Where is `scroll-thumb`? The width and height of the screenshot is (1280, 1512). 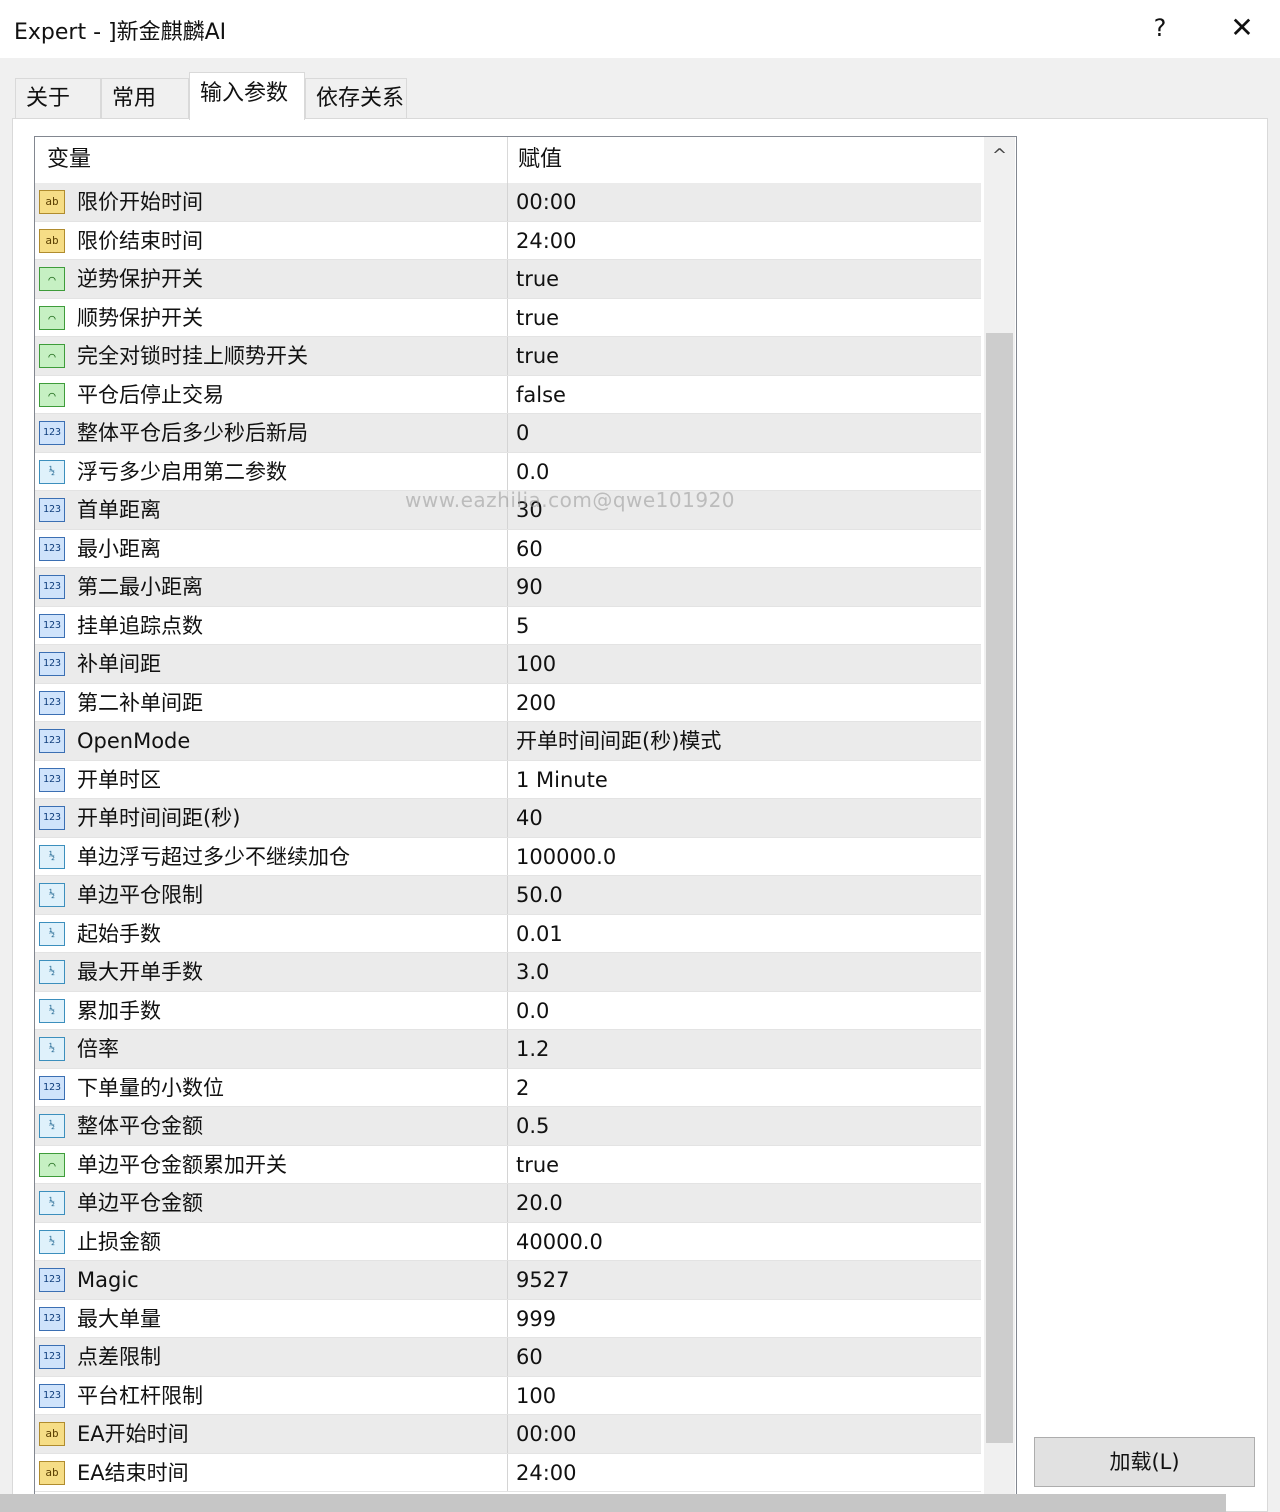 scroll-thumb is located at coordinates (999, 888).